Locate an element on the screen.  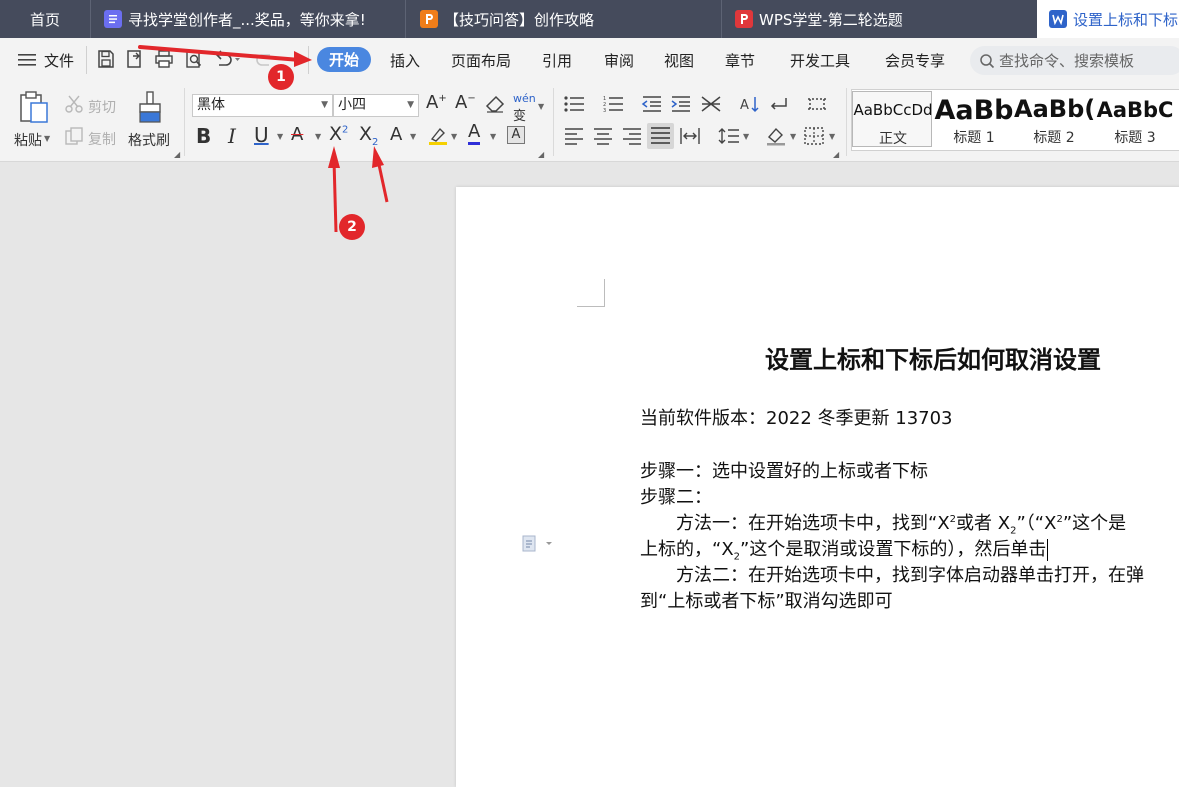
annotation-badge-1: 1 is located at coordinates (281, 77).